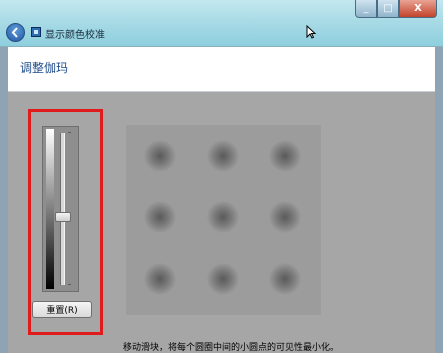 This screenshot has width=443, height=353. Describe the element at coordinates (221, 69) in the screenshot. I see `page-header: 调整伽玛` at that location.